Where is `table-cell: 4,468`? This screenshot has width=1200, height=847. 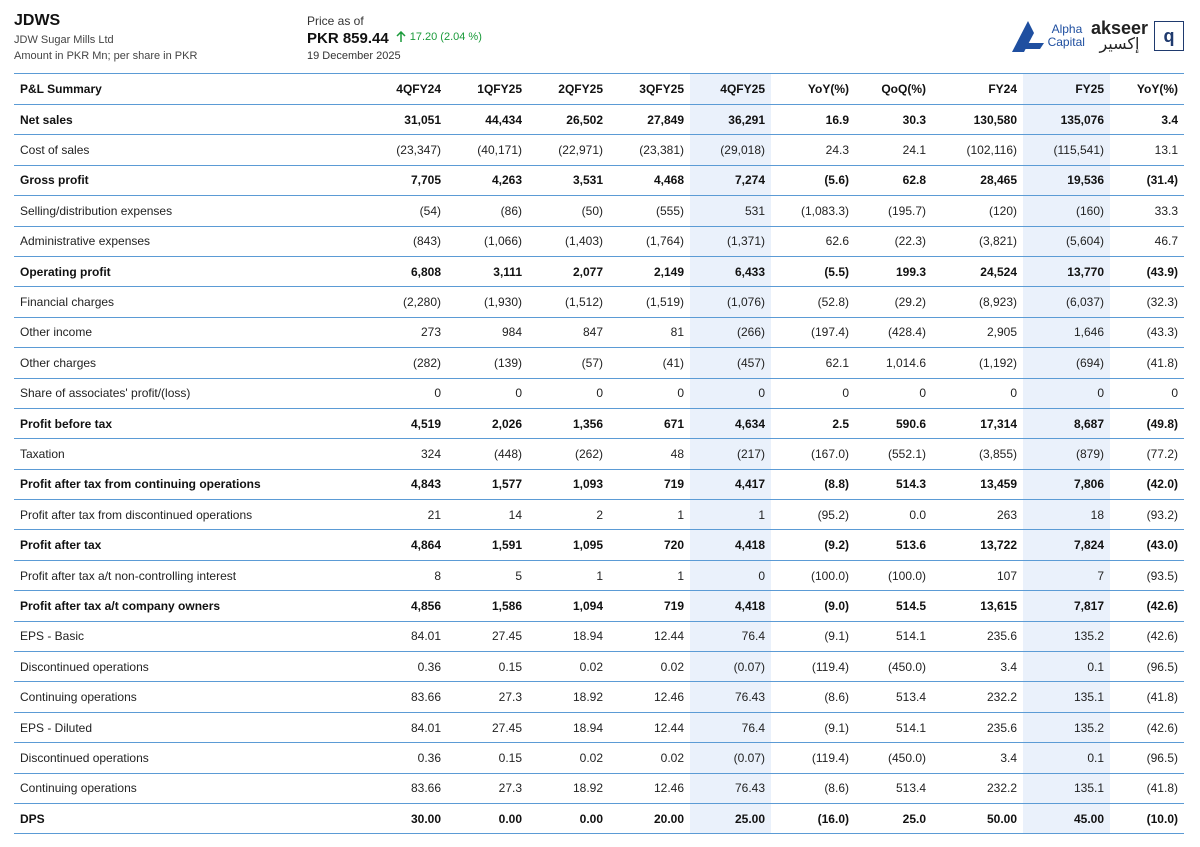 table-cell: 4,468 is located at coordinates (668, 180).